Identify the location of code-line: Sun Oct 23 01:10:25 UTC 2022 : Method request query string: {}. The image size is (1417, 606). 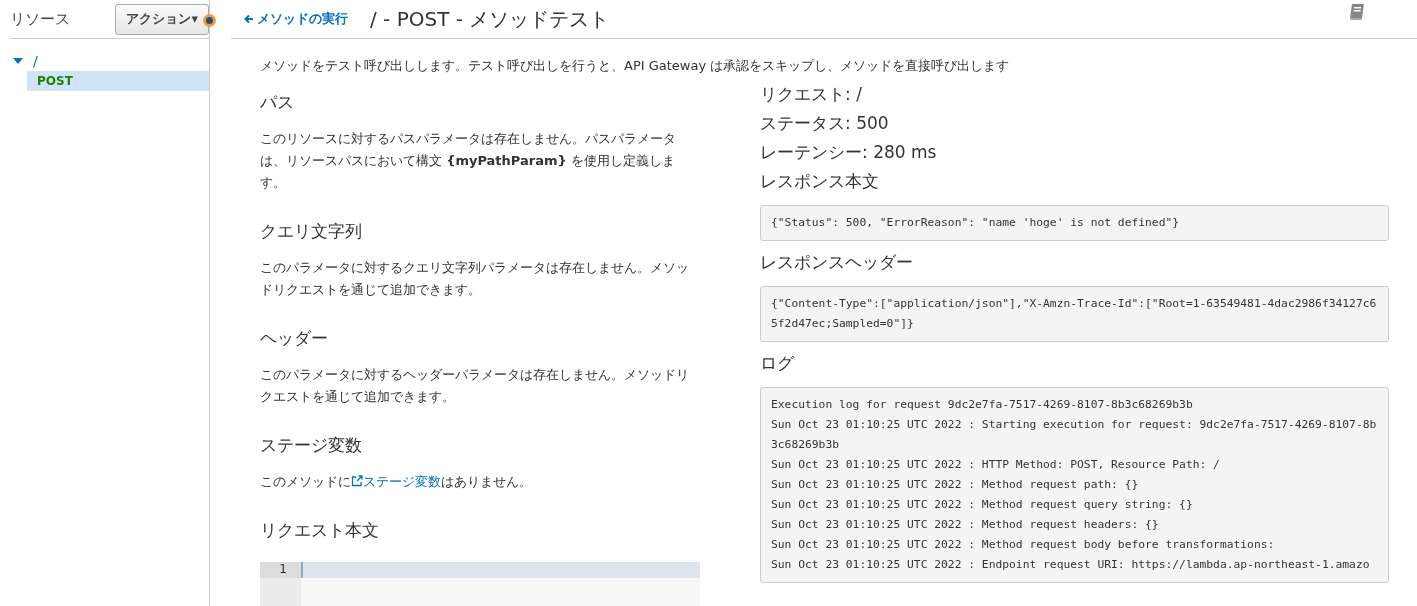
(982, 505).